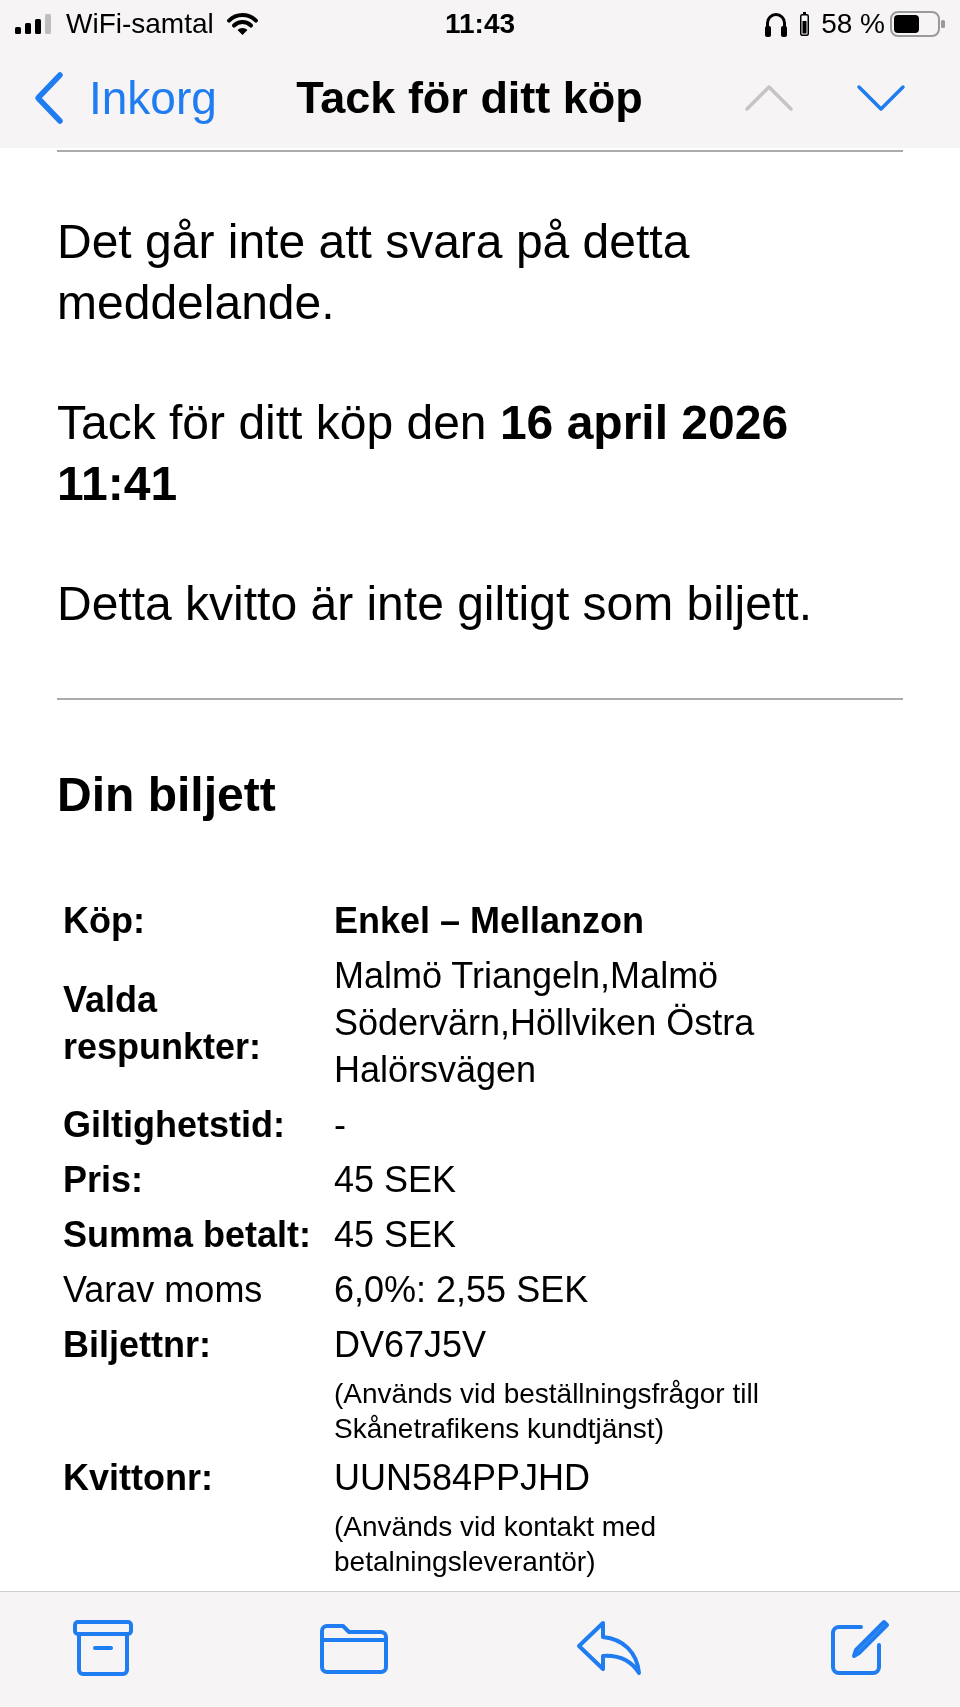  What do you see at coordinates (125, 98) in the screenshot?
I see `back-button: Inkorg` at bounding box center [125, 98].